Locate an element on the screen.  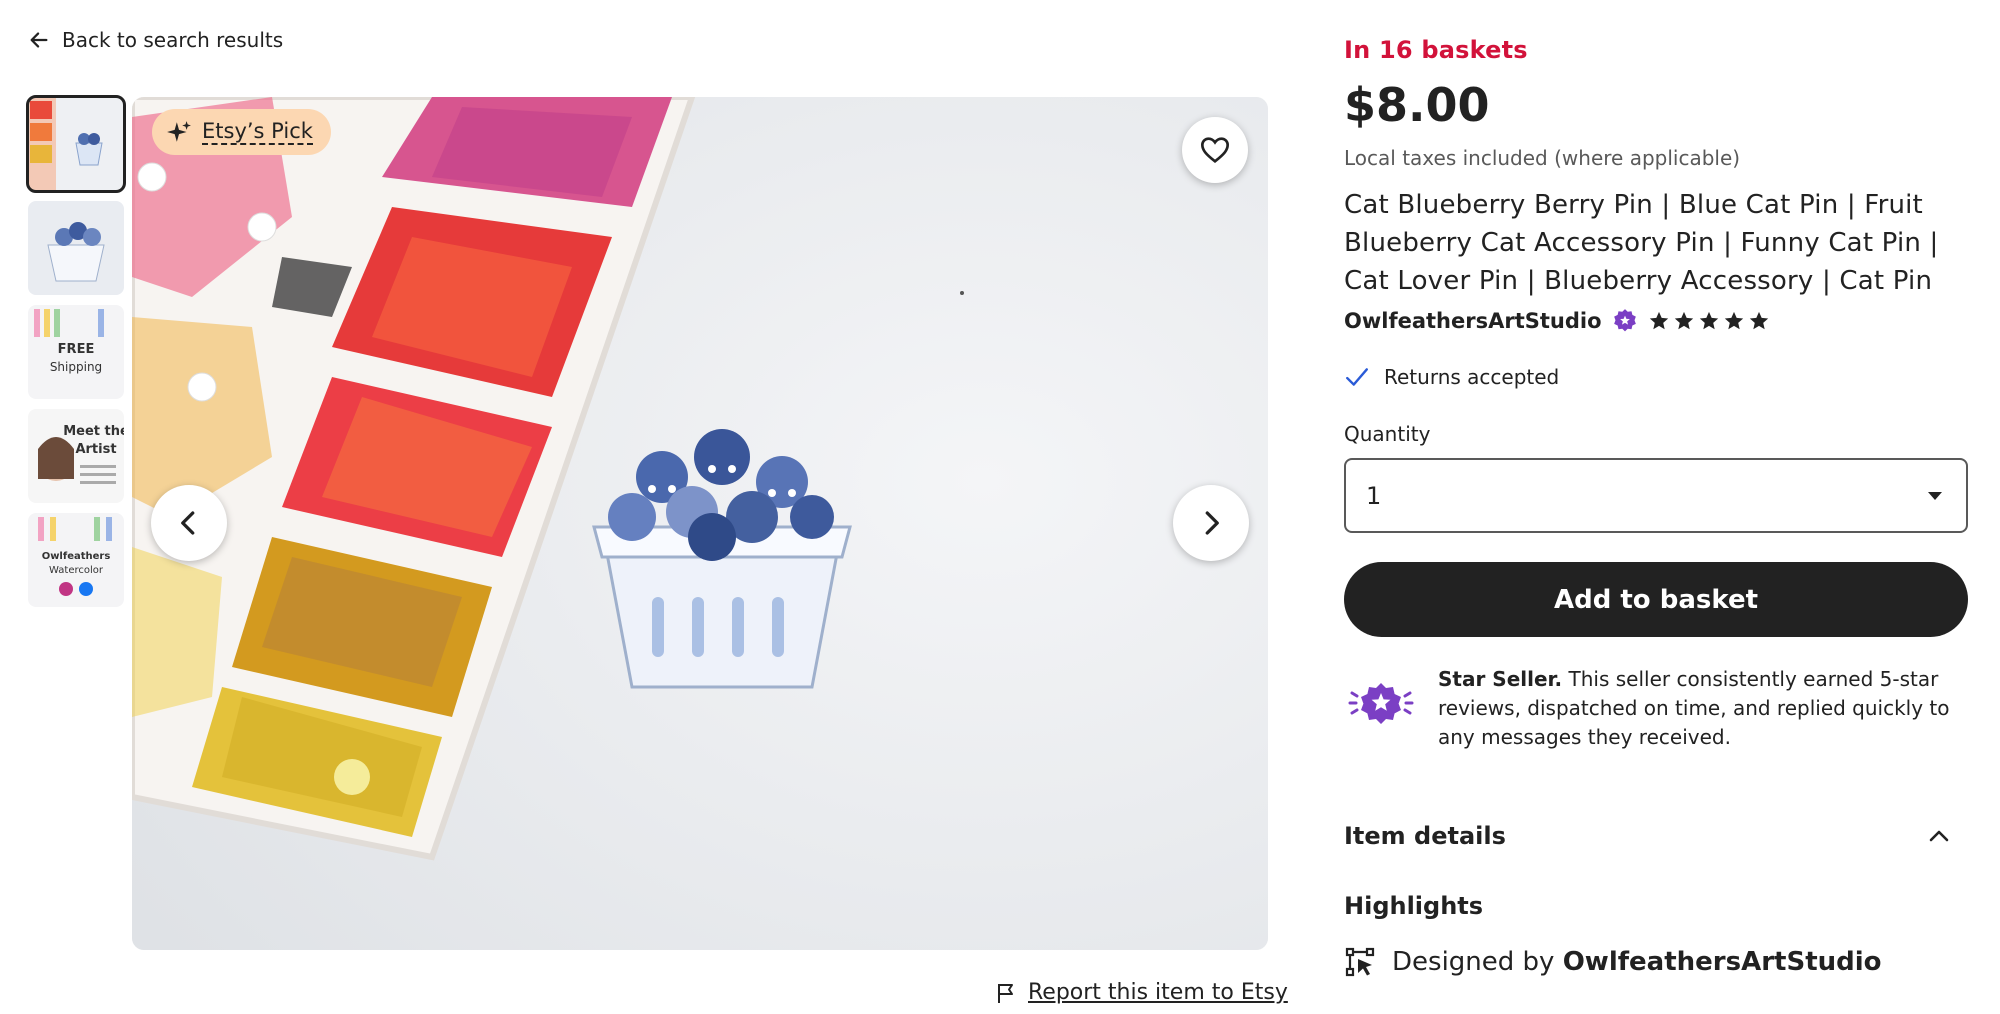
thumbnail-image: Owlfeathers Watercolor is located at coordinates (76, 560).